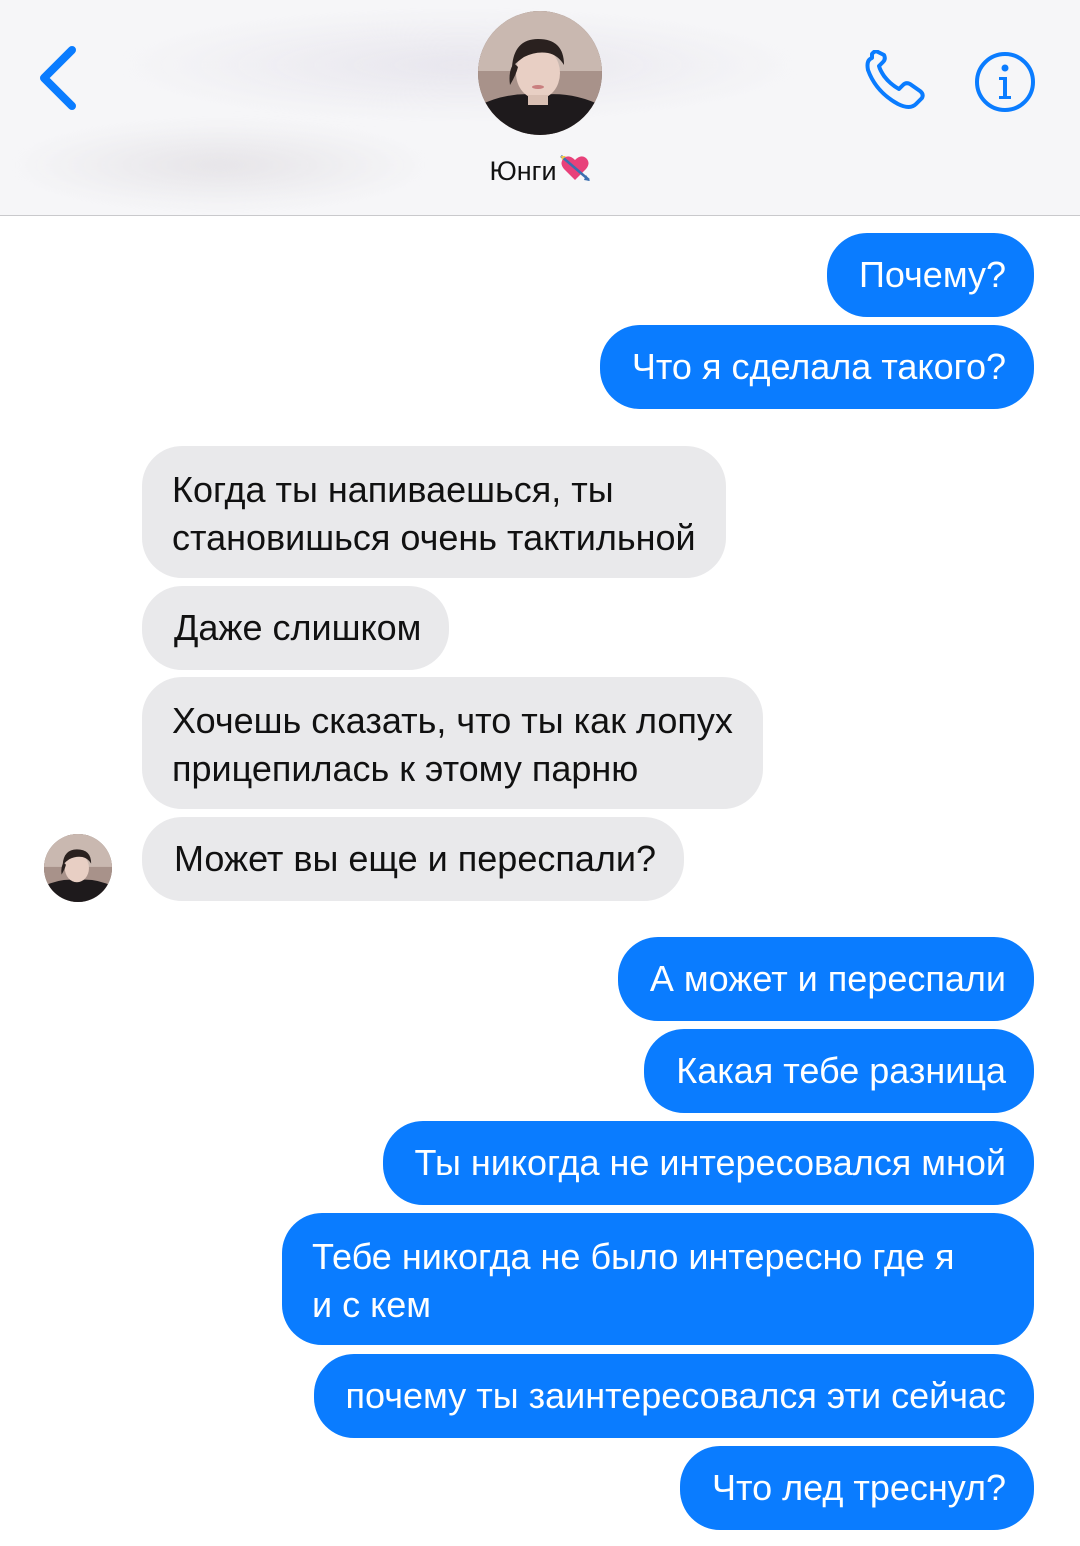  I want to click on contact-name-row: Юнги, so click(540, 171).